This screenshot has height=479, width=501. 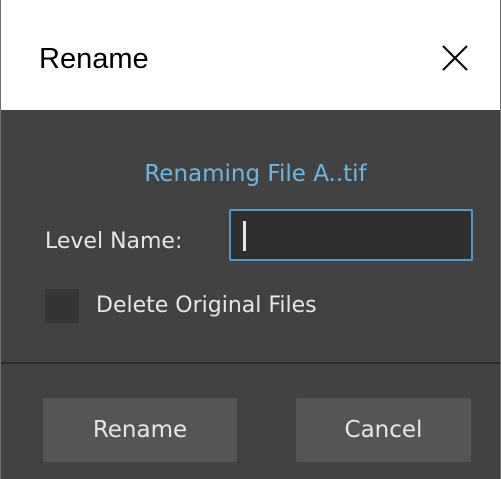 I want to click on text-cursor, so click(x=244, y=236).